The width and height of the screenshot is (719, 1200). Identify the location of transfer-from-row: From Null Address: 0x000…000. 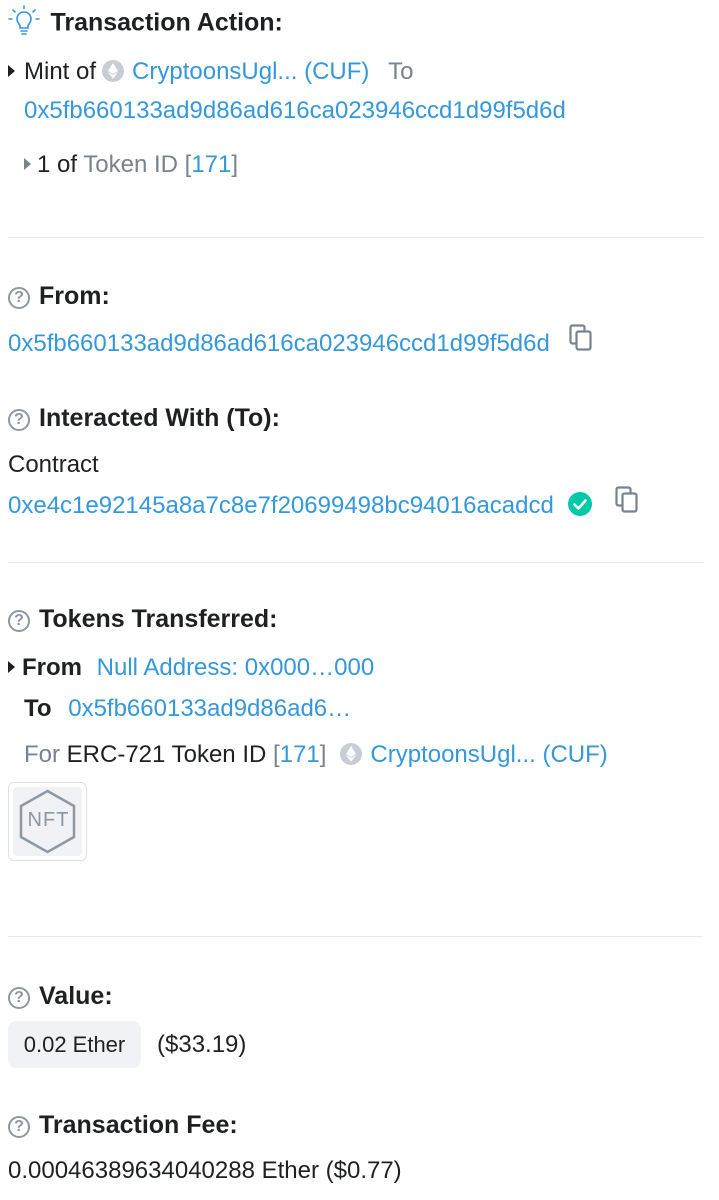
(191, 668).